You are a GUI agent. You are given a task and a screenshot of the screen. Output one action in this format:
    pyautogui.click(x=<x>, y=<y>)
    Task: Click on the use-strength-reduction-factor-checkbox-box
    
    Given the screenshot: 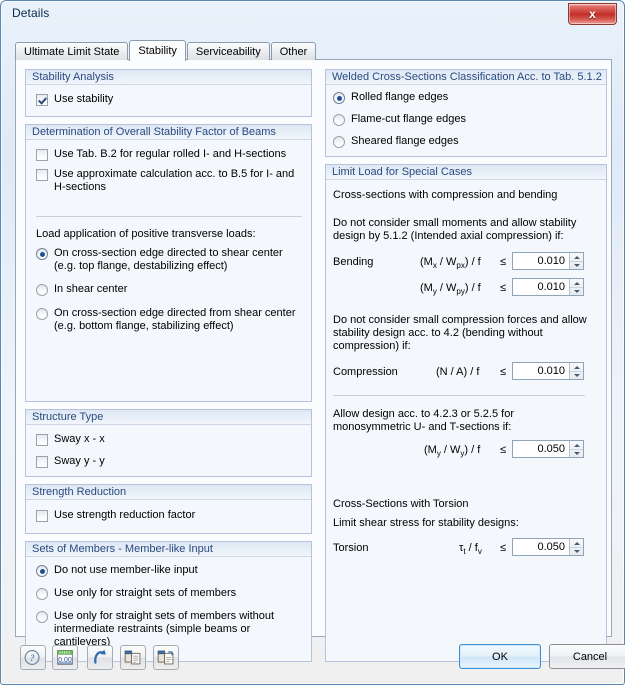 What is the action you would take?
    pyautogui.click(x=42, y=516)
    